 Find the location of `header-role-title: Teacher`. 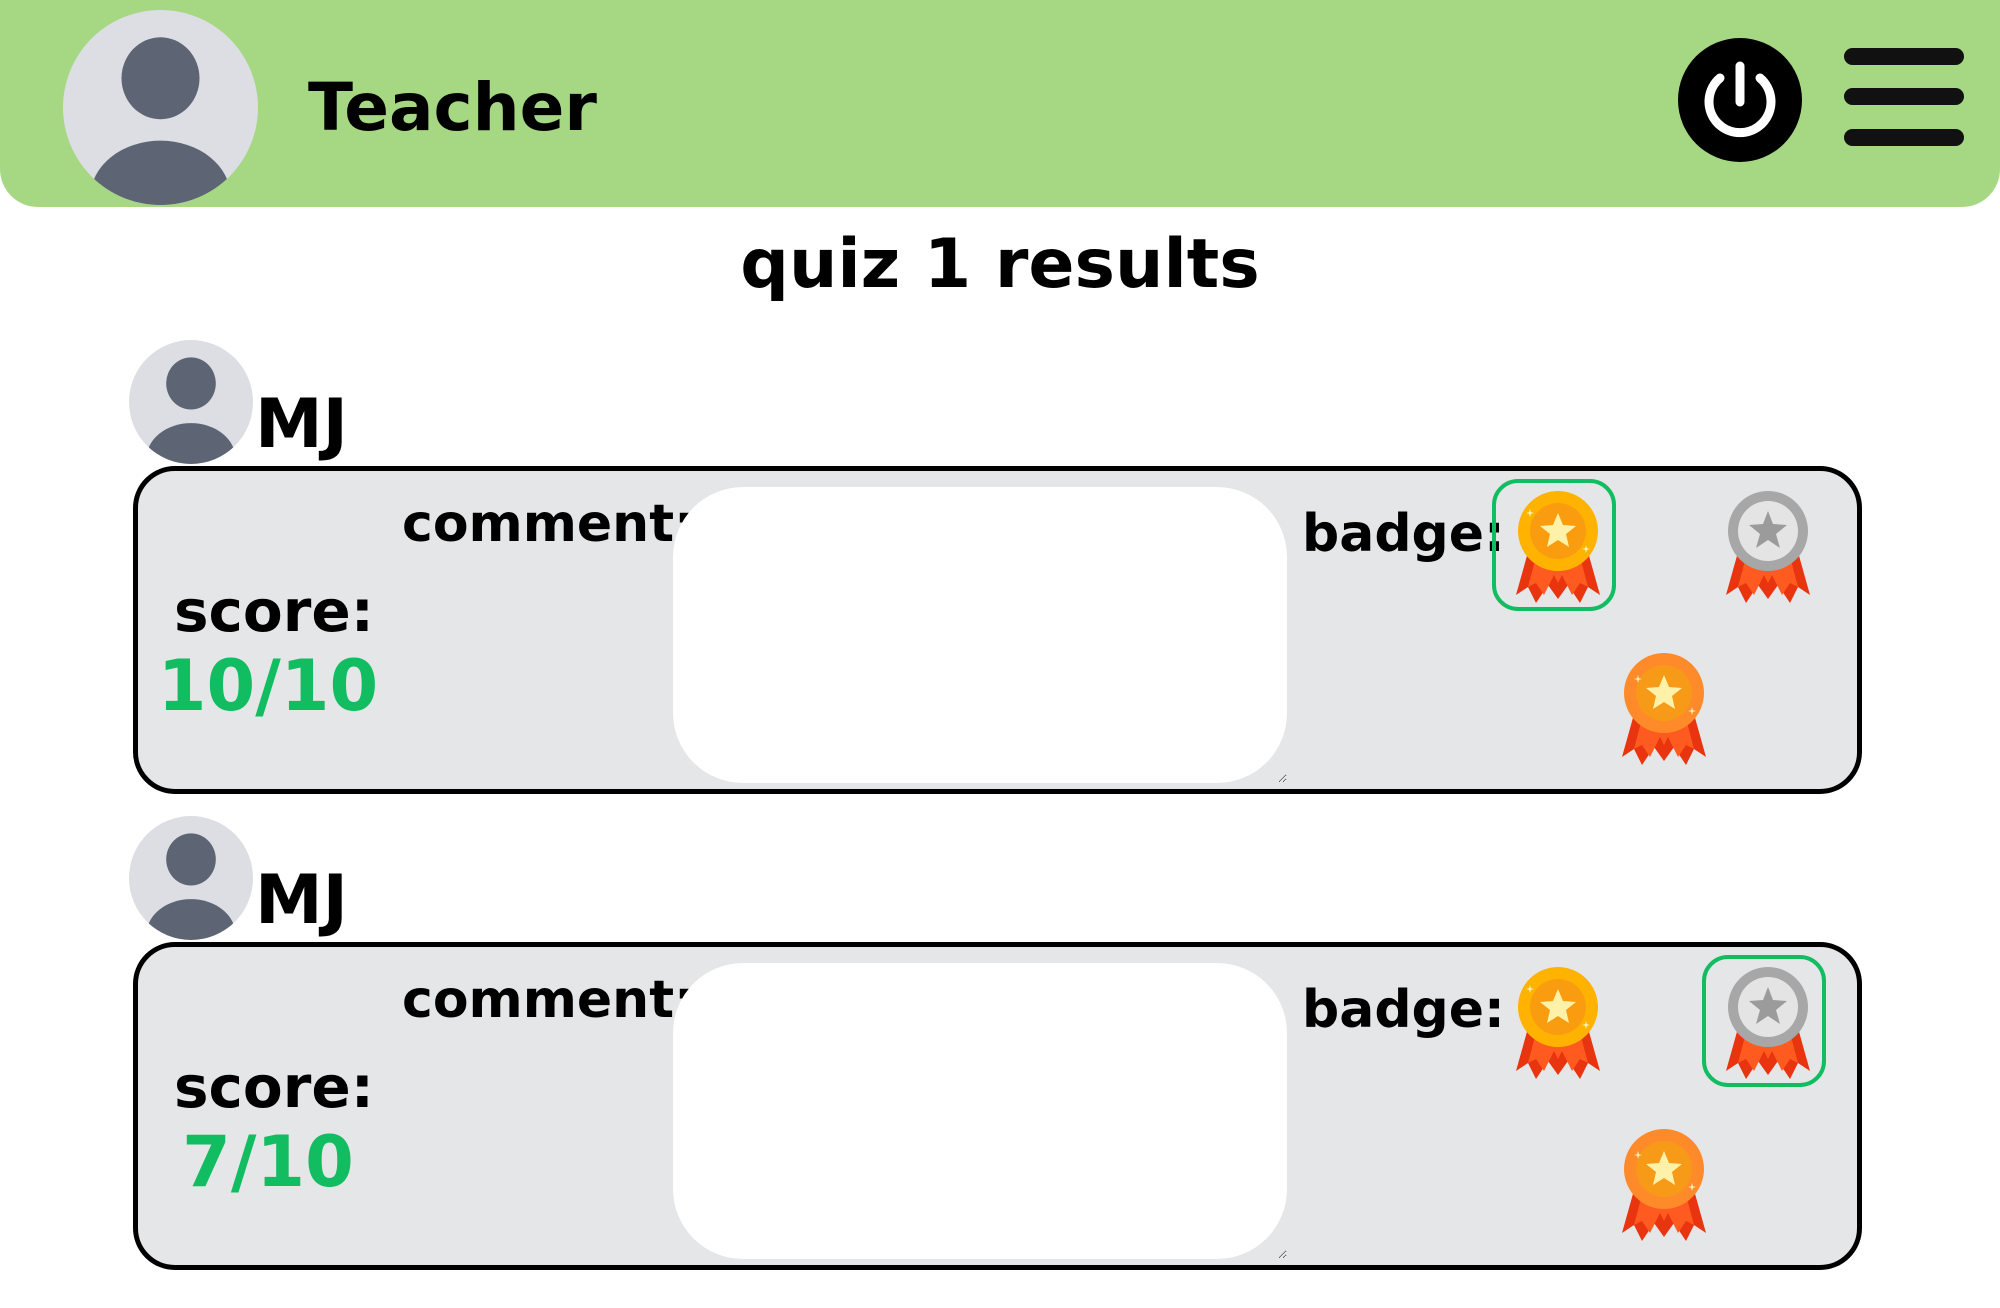

header-role-title: Teacher is located at coordinates (452, 107).